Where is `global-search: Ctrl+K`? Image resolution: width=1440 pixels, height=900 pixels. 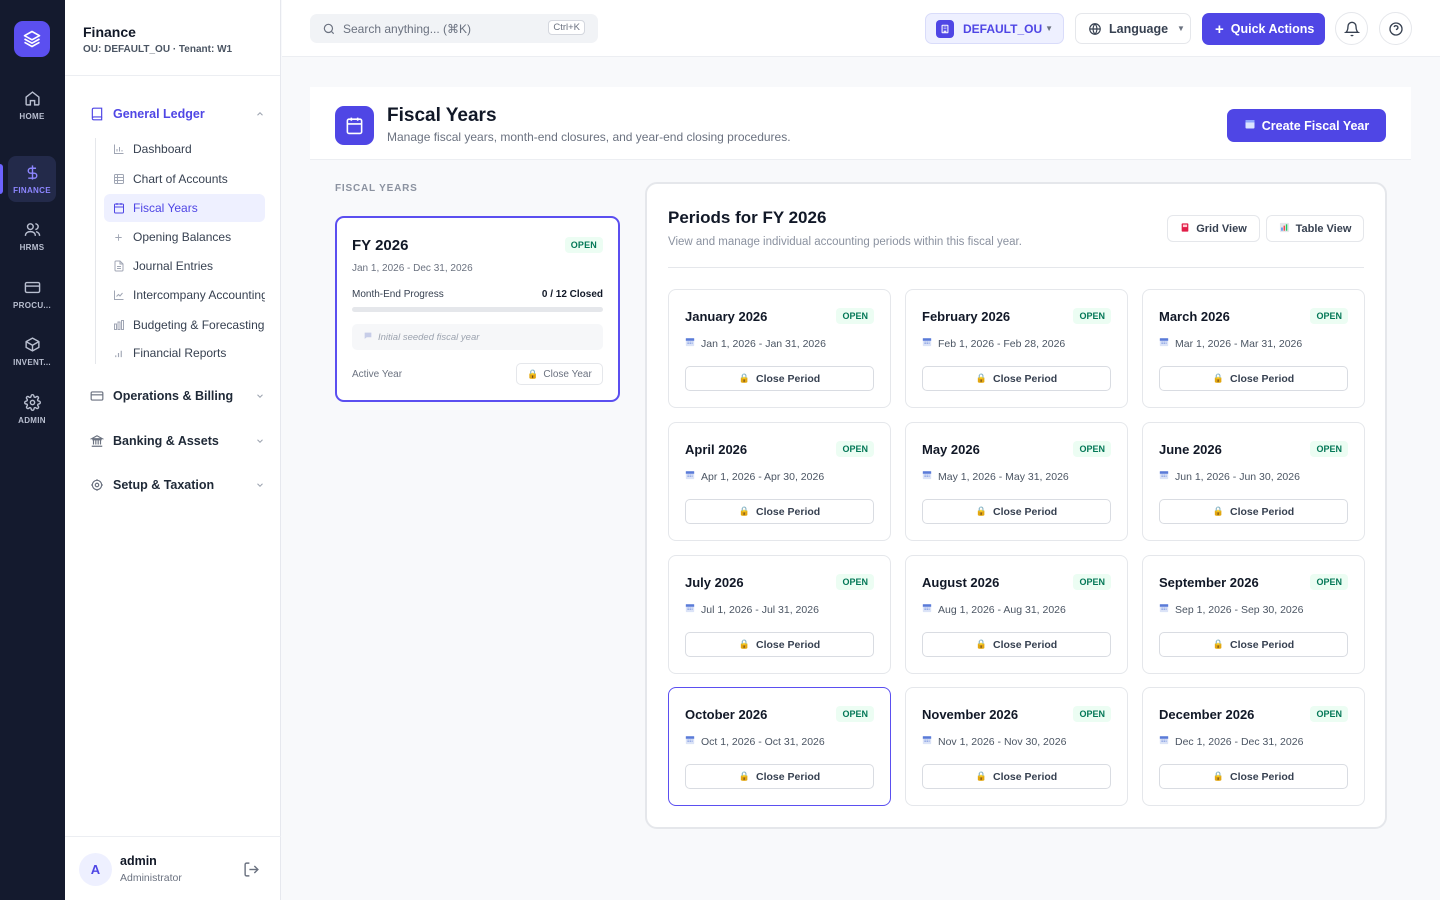 global-search: Ctrl+K is located at coordinates (454, 28).